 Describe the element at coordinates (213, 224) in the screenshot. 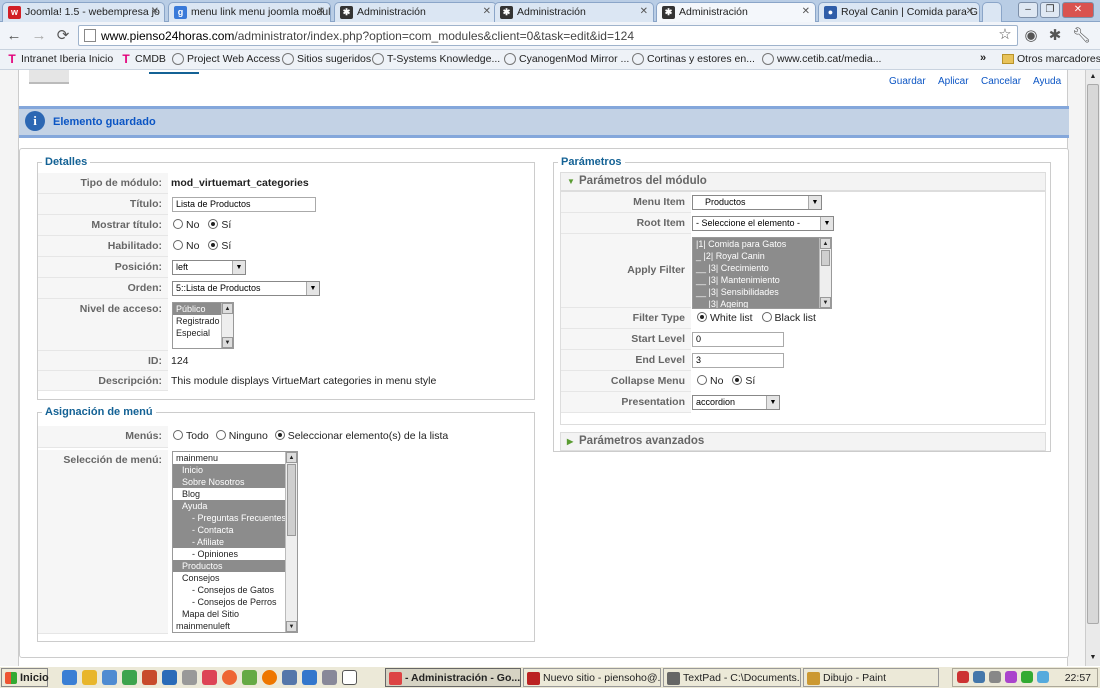

I see `show-title-yes-radio` at that location.